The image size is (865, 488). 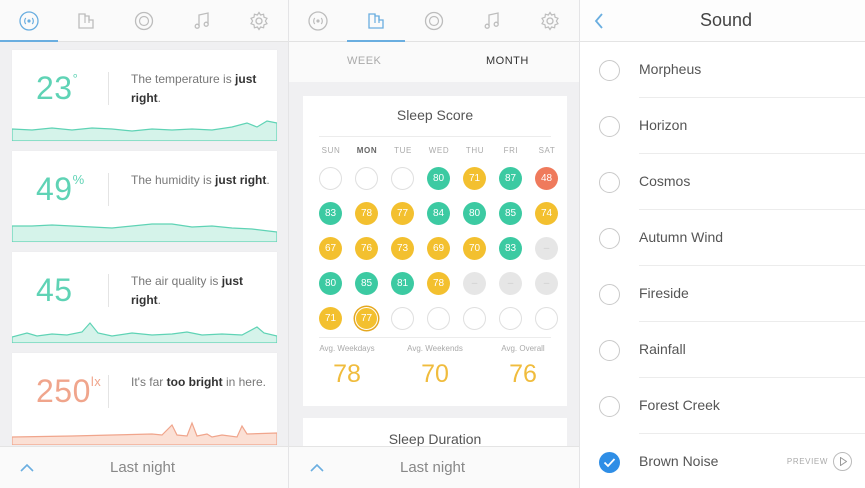 I want to click on temperature-value: 23°, so click(x=57, y=88).